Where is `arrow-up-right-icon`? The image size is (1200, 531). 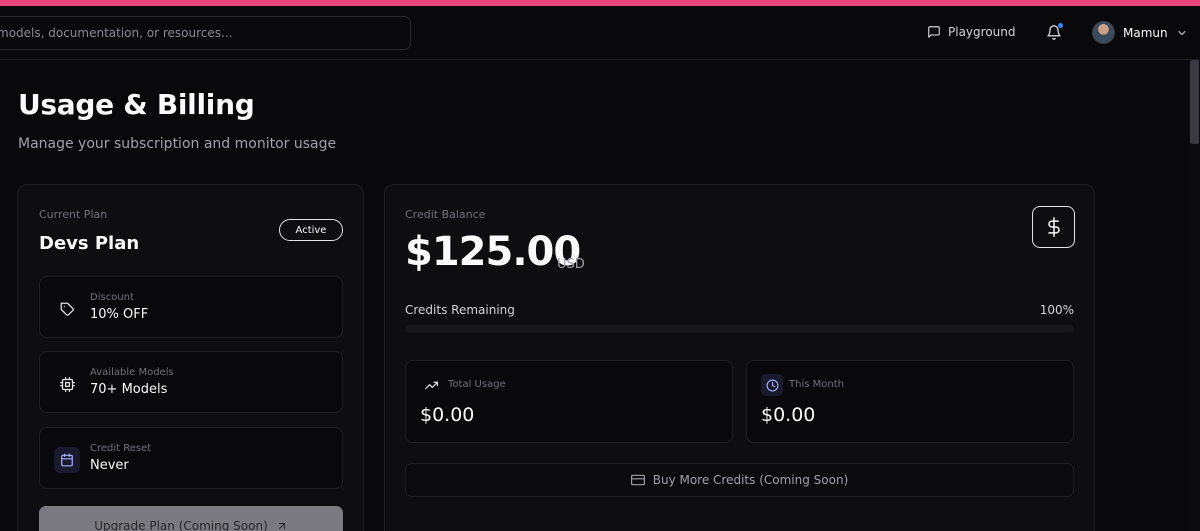
arrow-up-right-icon is located at coordinates (281, 526).